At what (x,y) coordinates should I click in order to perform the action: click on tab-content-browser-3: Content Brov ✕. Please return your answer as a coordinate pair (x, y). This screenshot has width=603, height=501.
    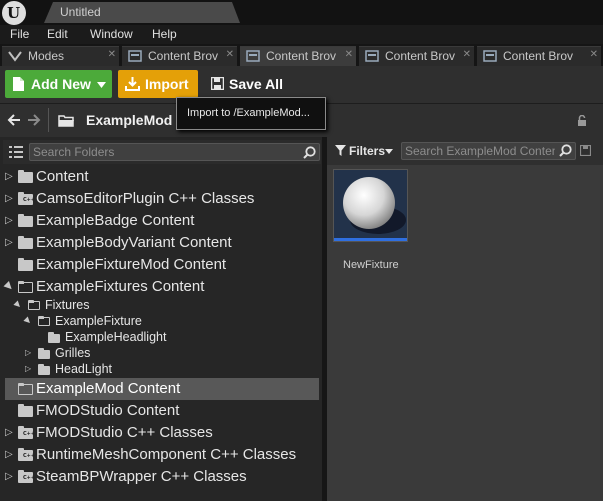
    Looking at the image, I should click on (416, 56).